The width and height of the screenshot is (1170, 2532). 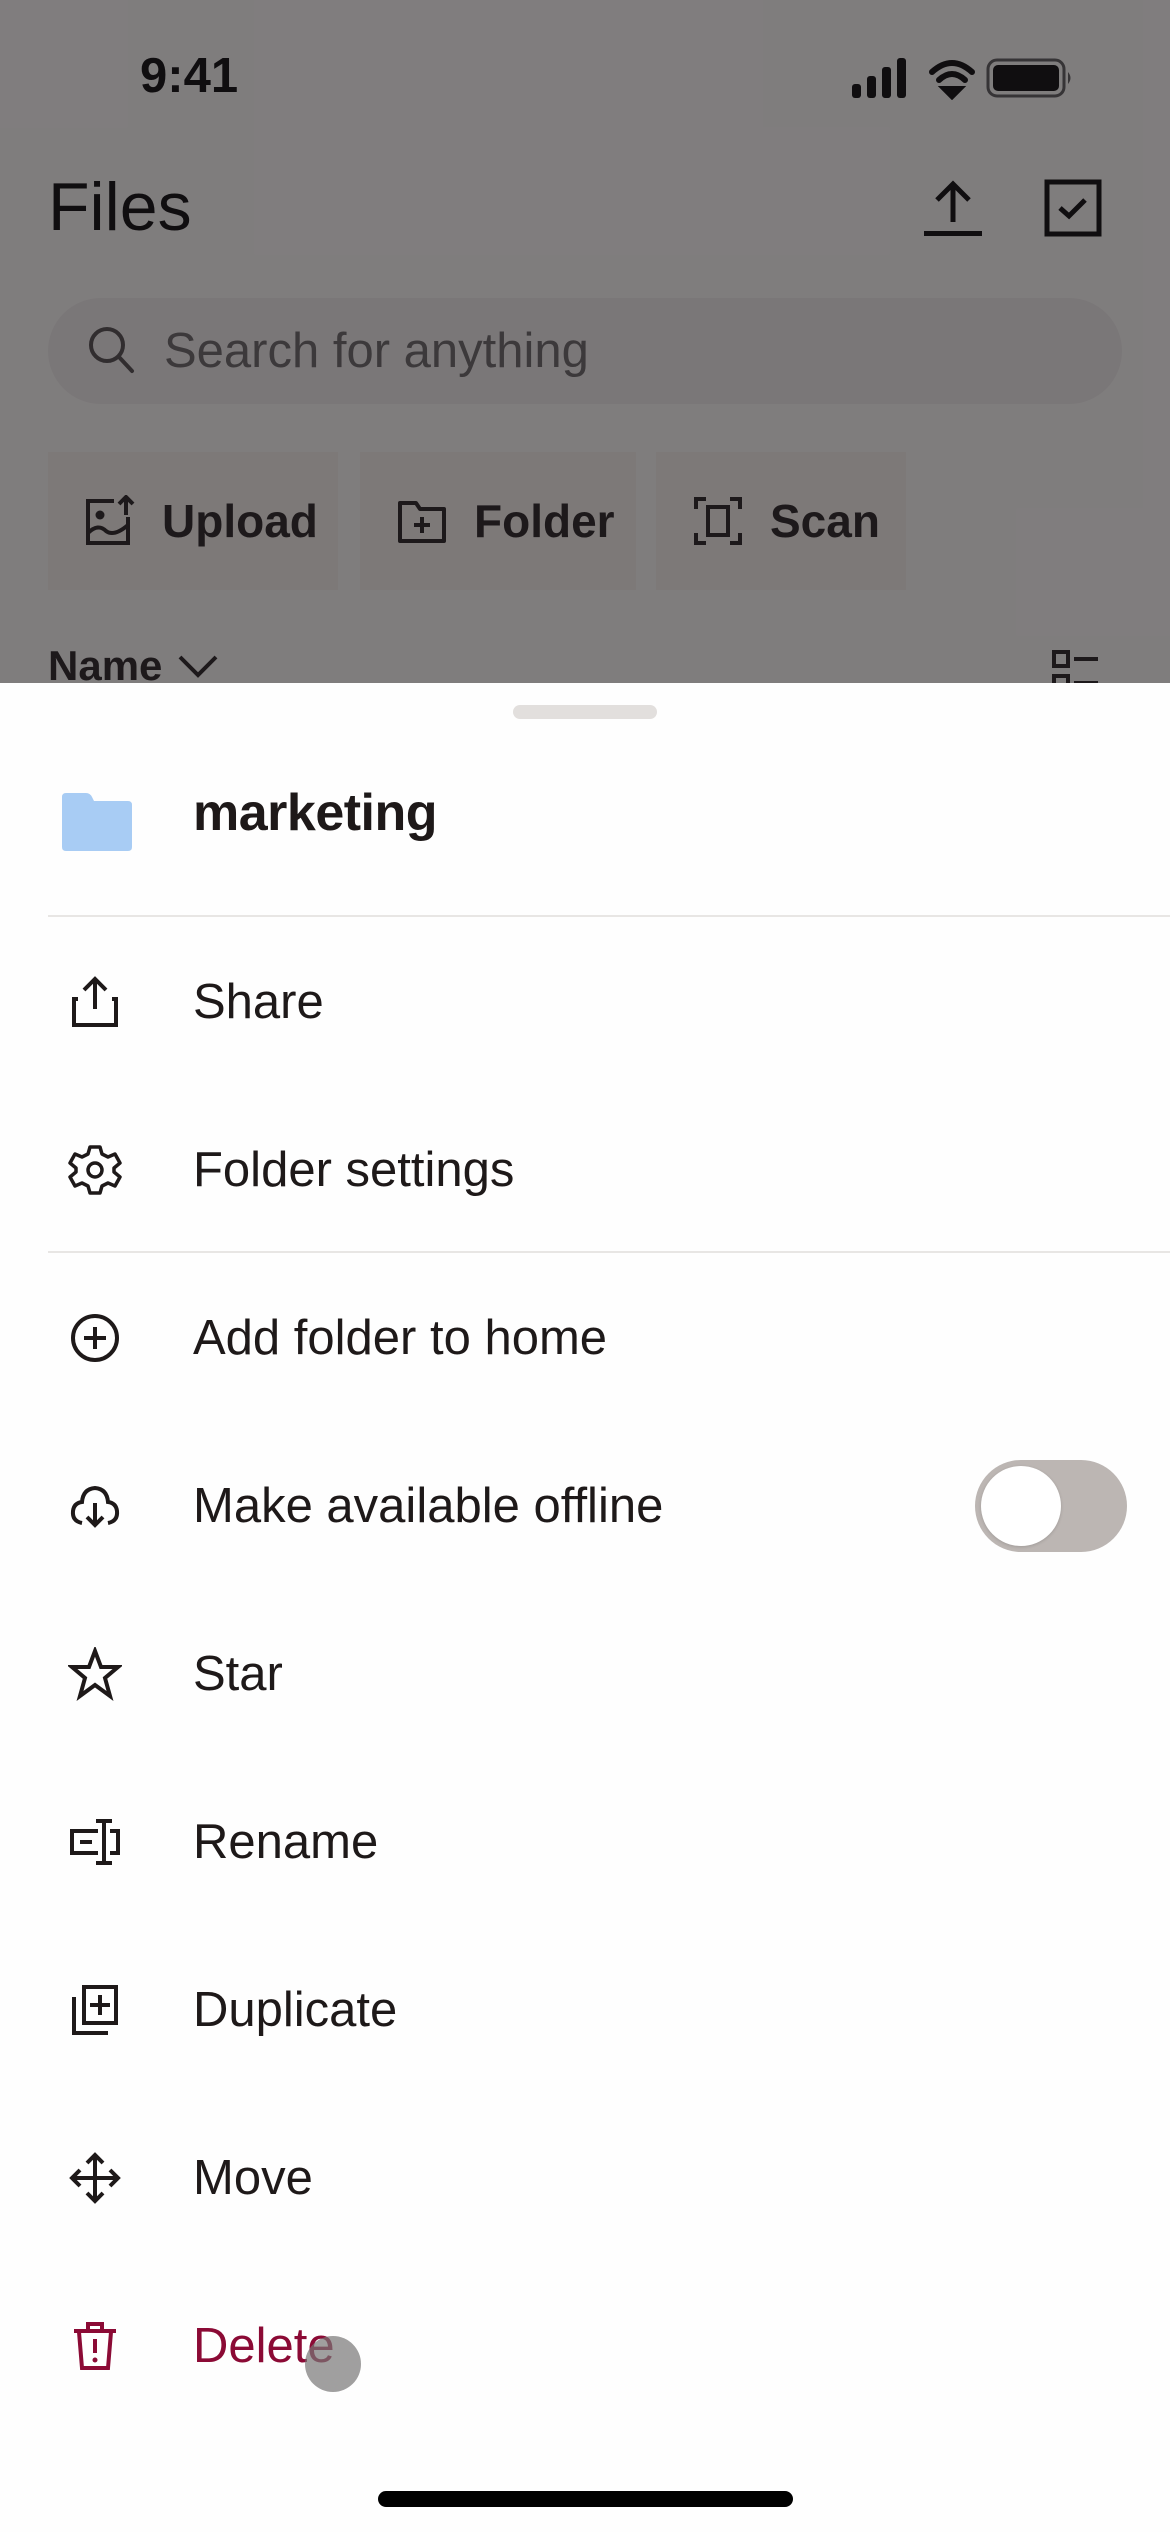 What do you see at coordinates (585, 1842) in the screenshot?
I see `menu-item-rename: Rename` at bounding box center [585, 1842].